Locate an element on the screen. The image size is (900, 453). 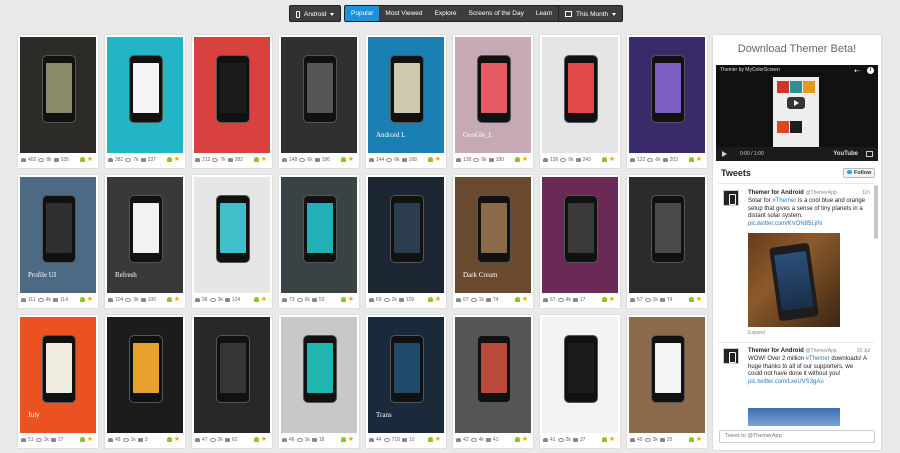
play-icon is located at coordinates (796, 103).